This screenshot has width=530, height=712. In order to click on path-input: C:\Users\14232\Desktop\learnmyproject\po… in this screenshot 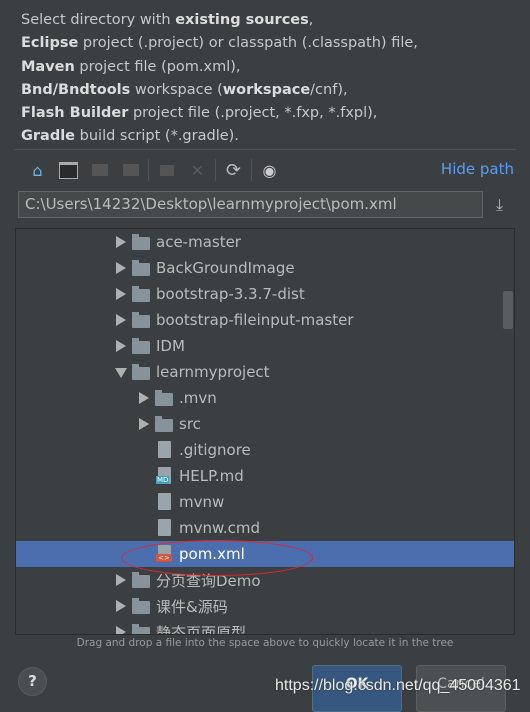, I will do `click(250, 204)`.